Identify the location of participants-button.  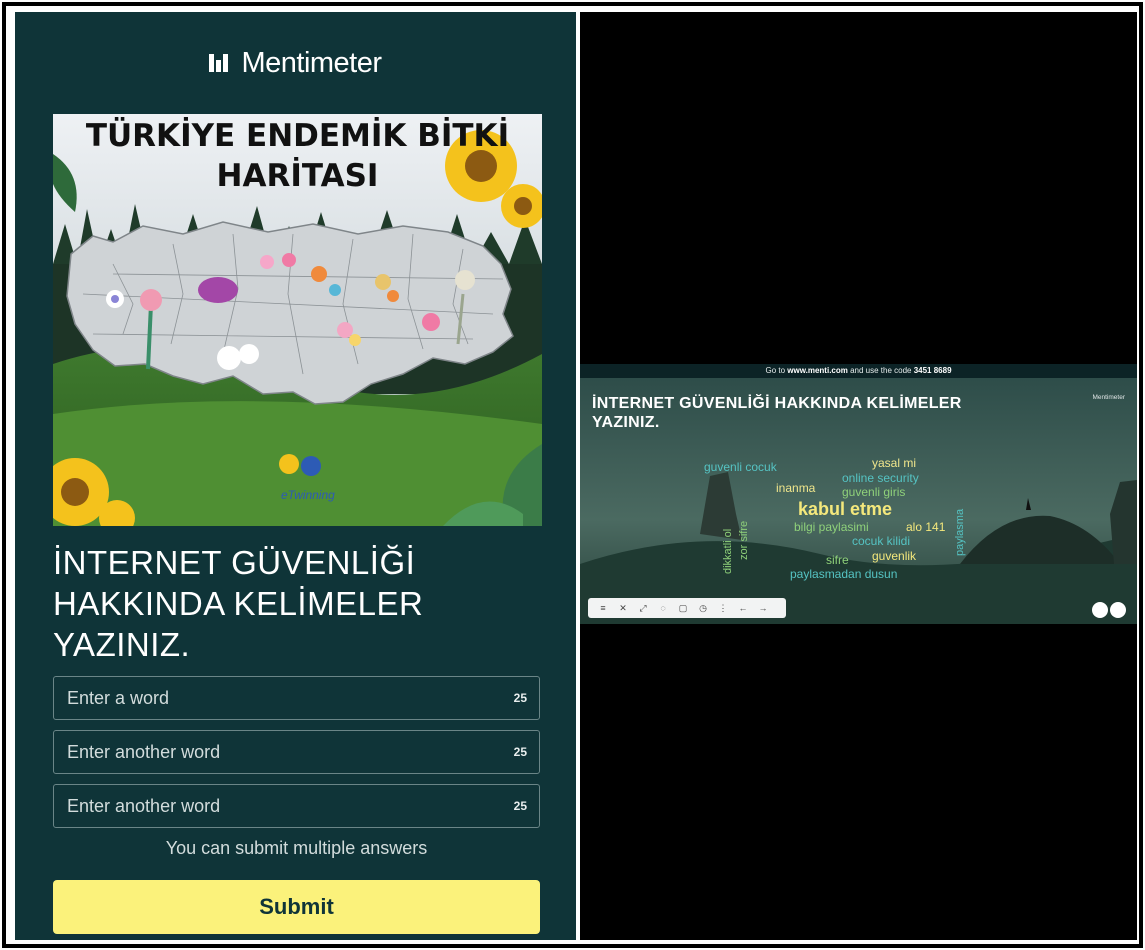
(1118, 610).